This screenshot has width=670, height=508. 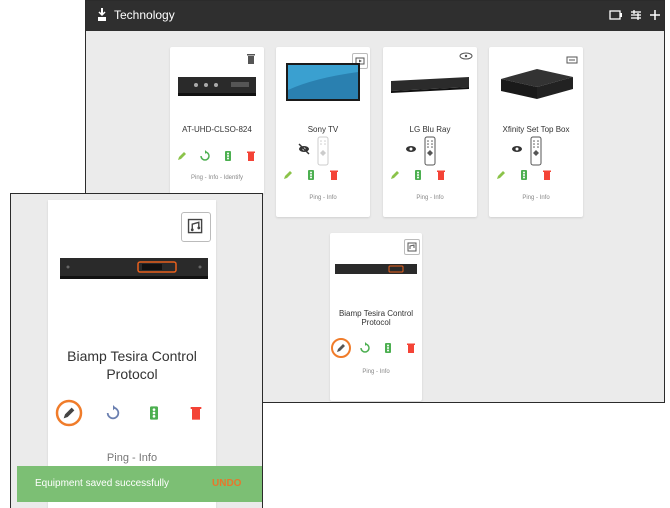 What do you see at coordinates (217, 129) in the screenshot?
I see `equipment-name: AT-UHD-CLSO-824` at bounding box center [217, 129].